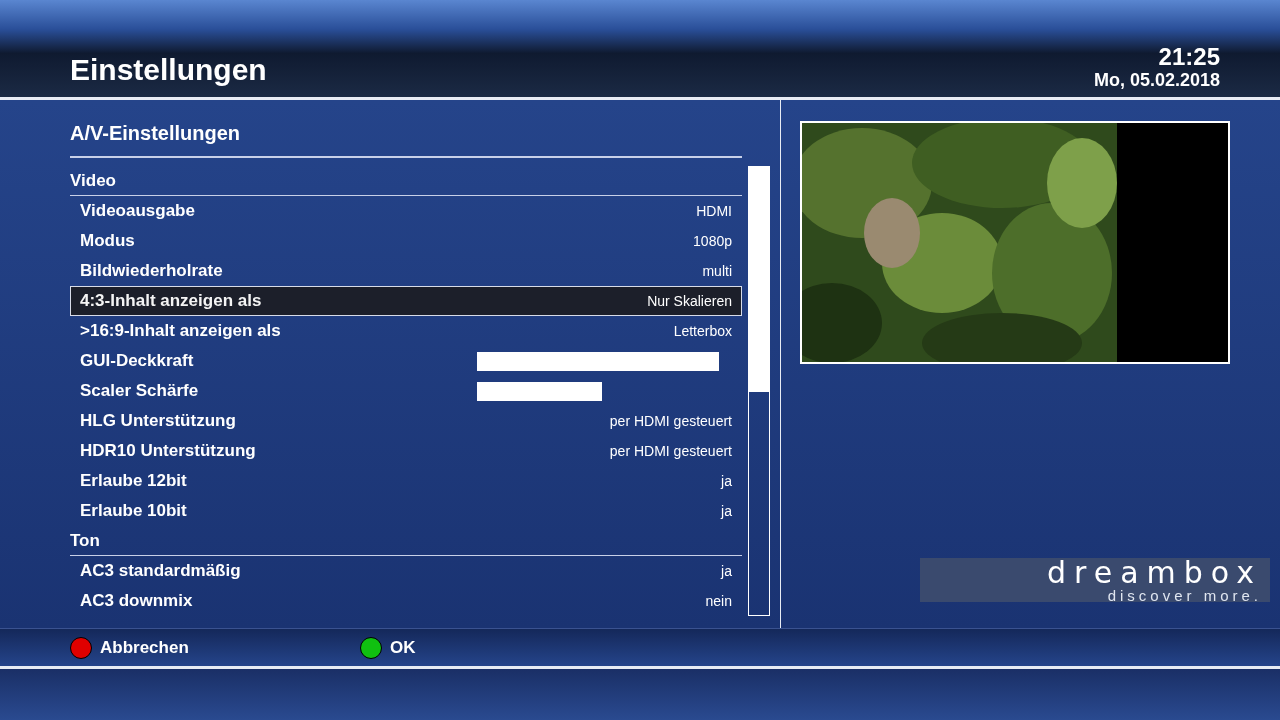 The height and width of the screenshot is (720, 1280). I want to click on setting-label: AC3 standardmäßig, so click(161, 571).